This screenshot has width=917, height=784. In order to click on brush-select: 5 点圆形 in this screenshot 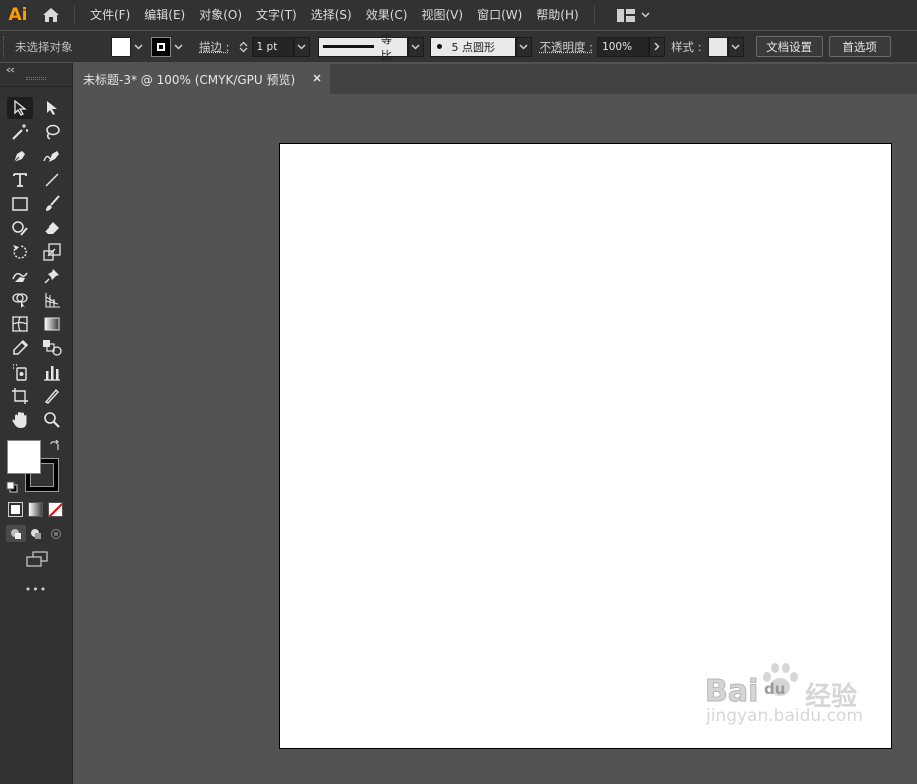, I will do `click(472, 46)`.